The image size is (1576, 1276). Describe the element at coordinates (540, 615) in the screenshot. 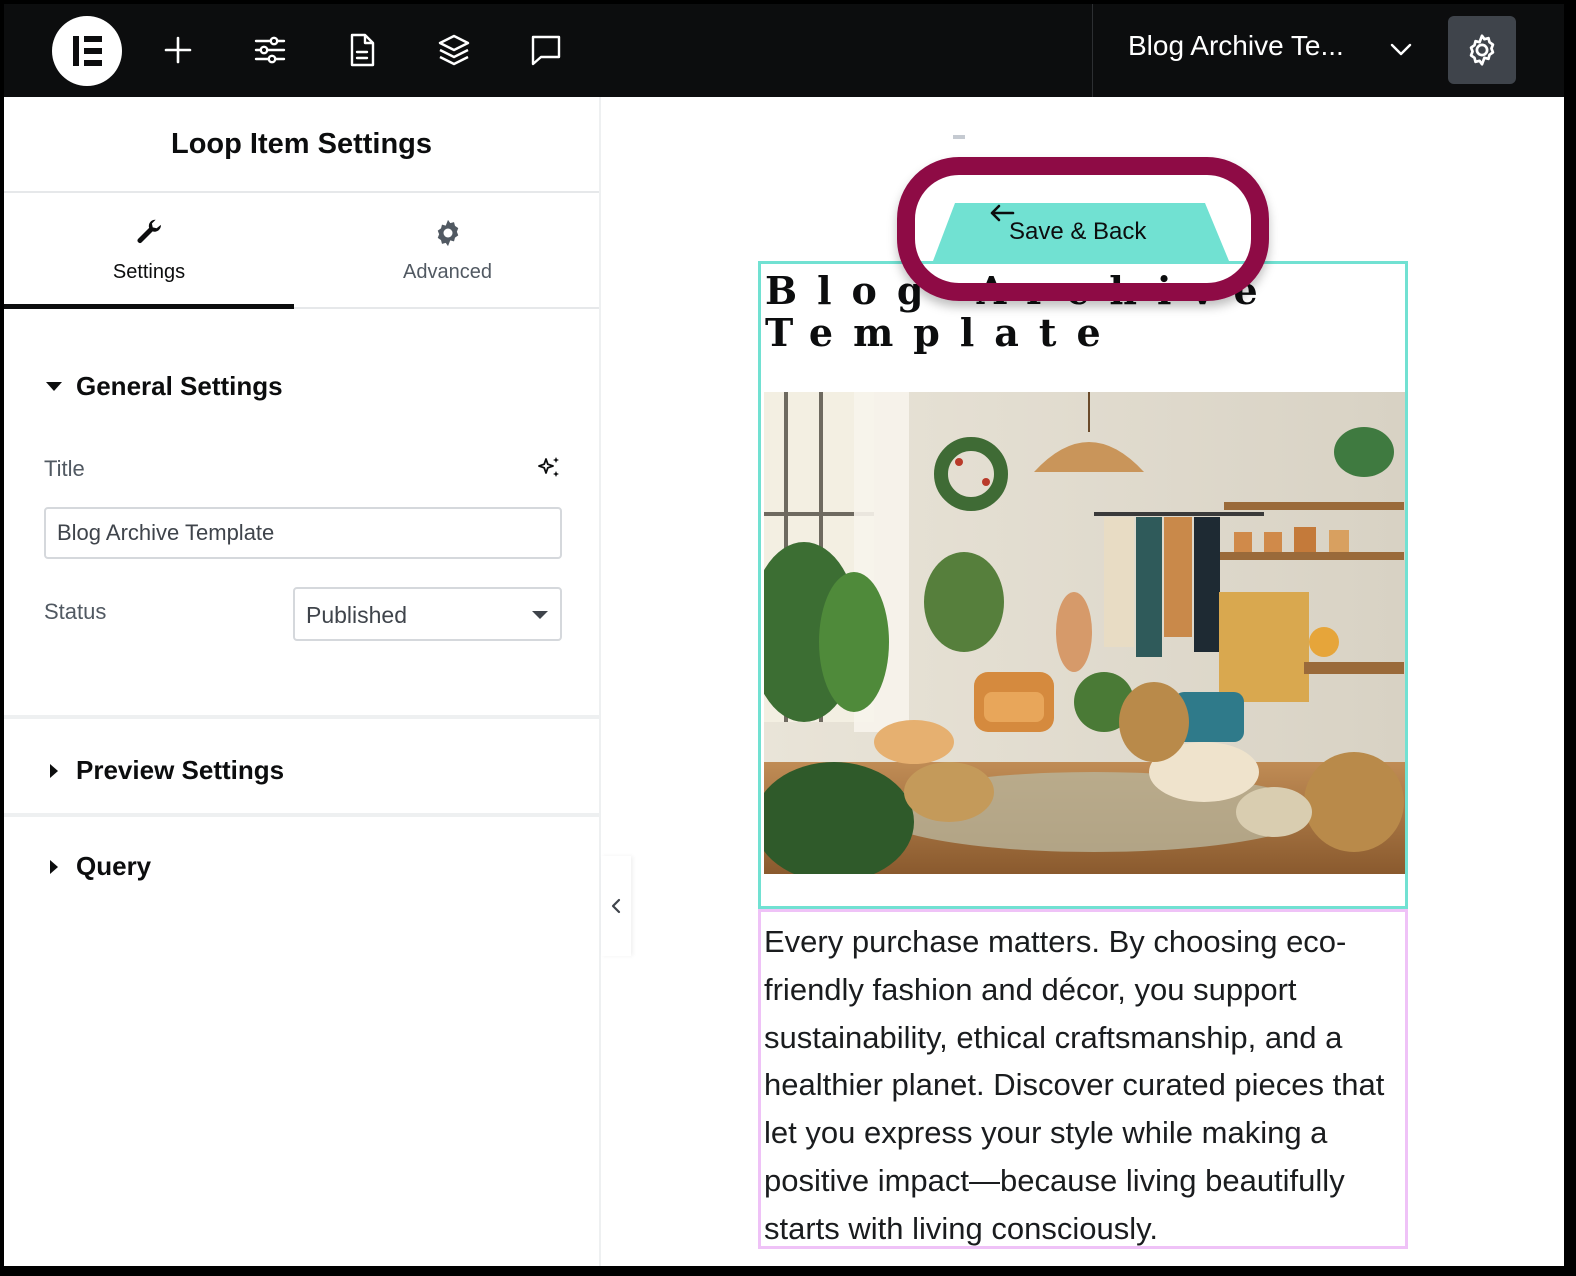

I see `select-arrow-icon` at that location.